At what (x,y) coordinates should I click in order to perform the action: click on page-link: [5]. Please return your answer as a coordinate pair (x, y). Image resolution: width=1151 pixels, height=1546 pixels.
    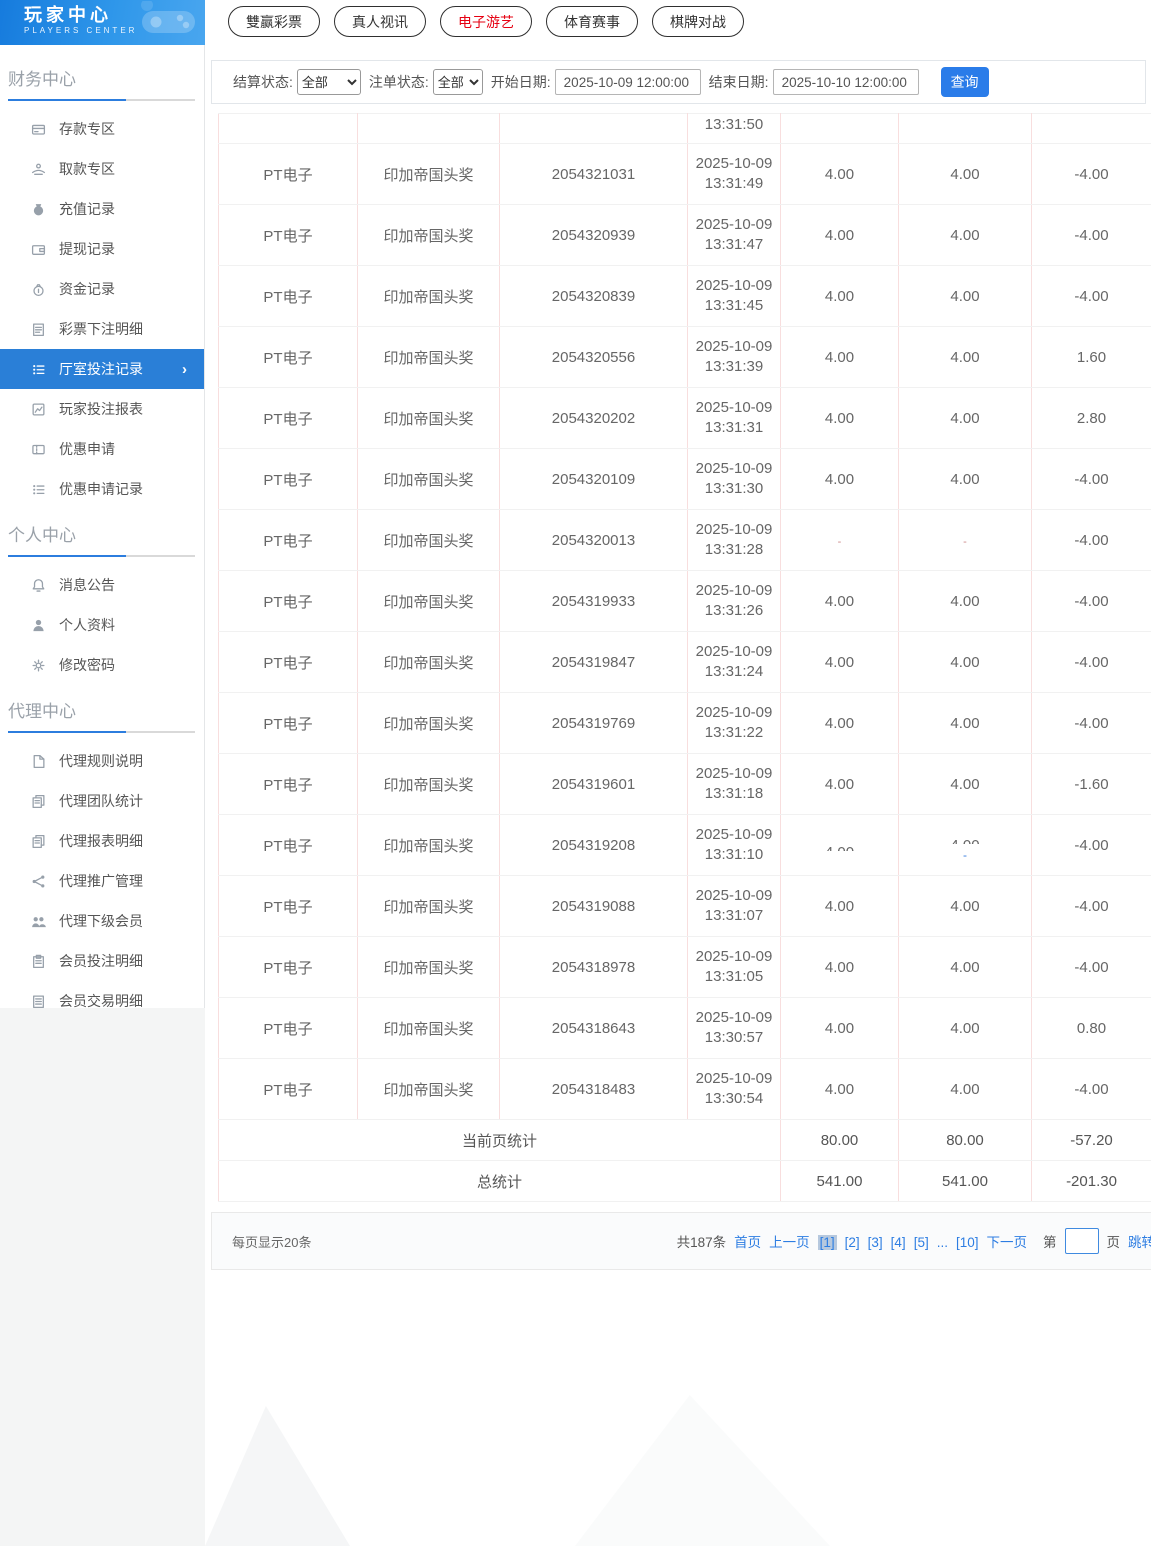
    Looking at the image, I should click on (921, 1242).